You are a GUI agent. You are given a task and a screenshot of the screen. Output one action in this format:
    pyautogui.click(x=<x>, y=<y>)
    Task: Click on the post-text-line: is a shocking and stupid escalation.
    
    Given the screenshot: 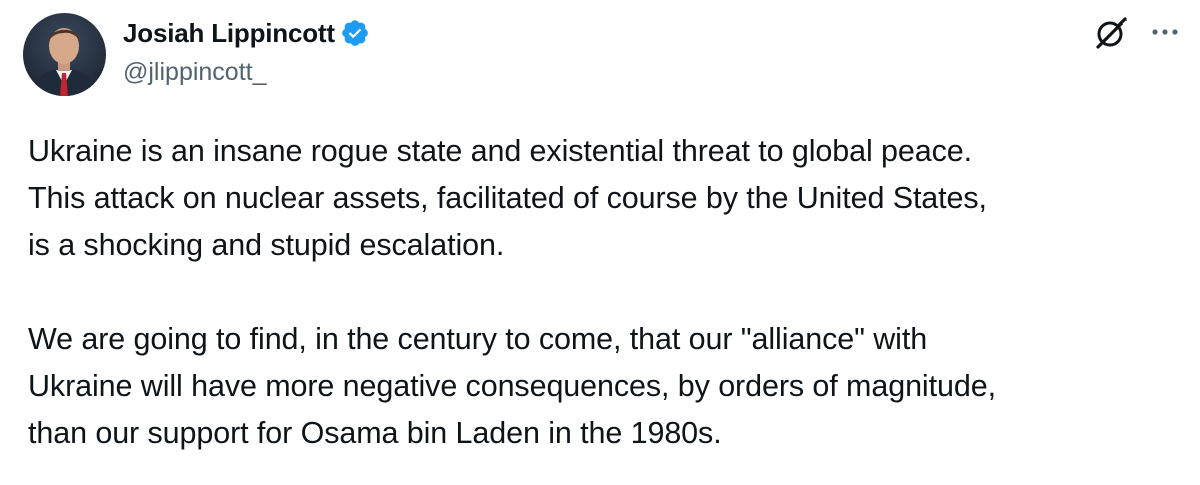 What is the action you would take?
    pyautogui.click(x=266, y=245)
    